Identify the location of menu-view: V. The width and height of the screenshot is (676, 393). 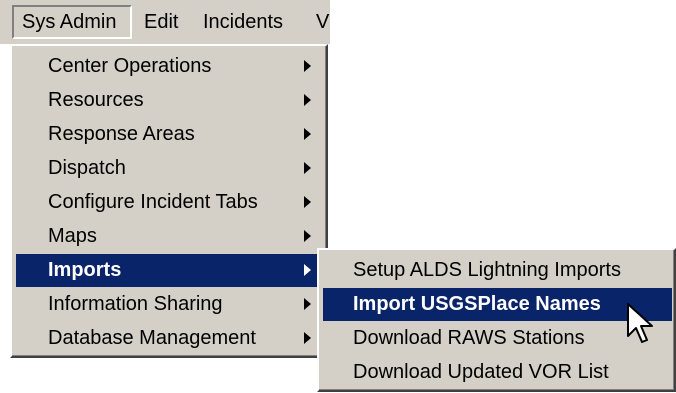
(319, 22).